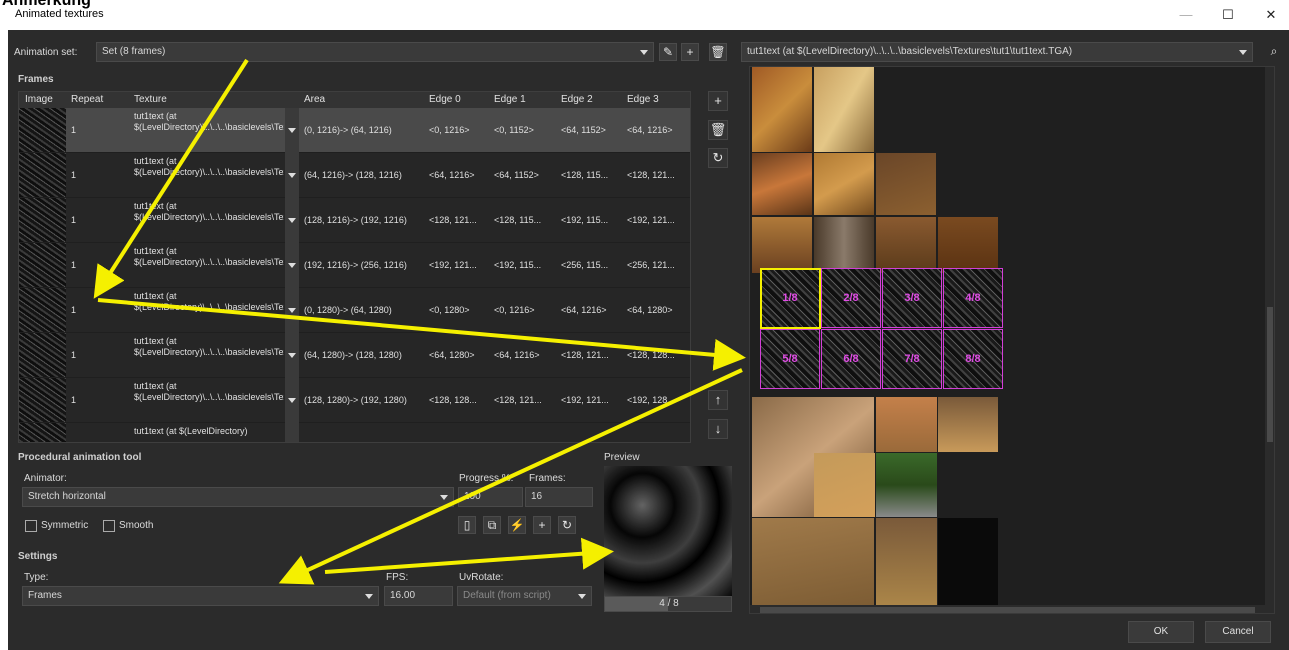  What do you see at coordinates (517, 525) in the screenshot?
I see `wand-icon: ⚡` at bounding box center [517, 525].